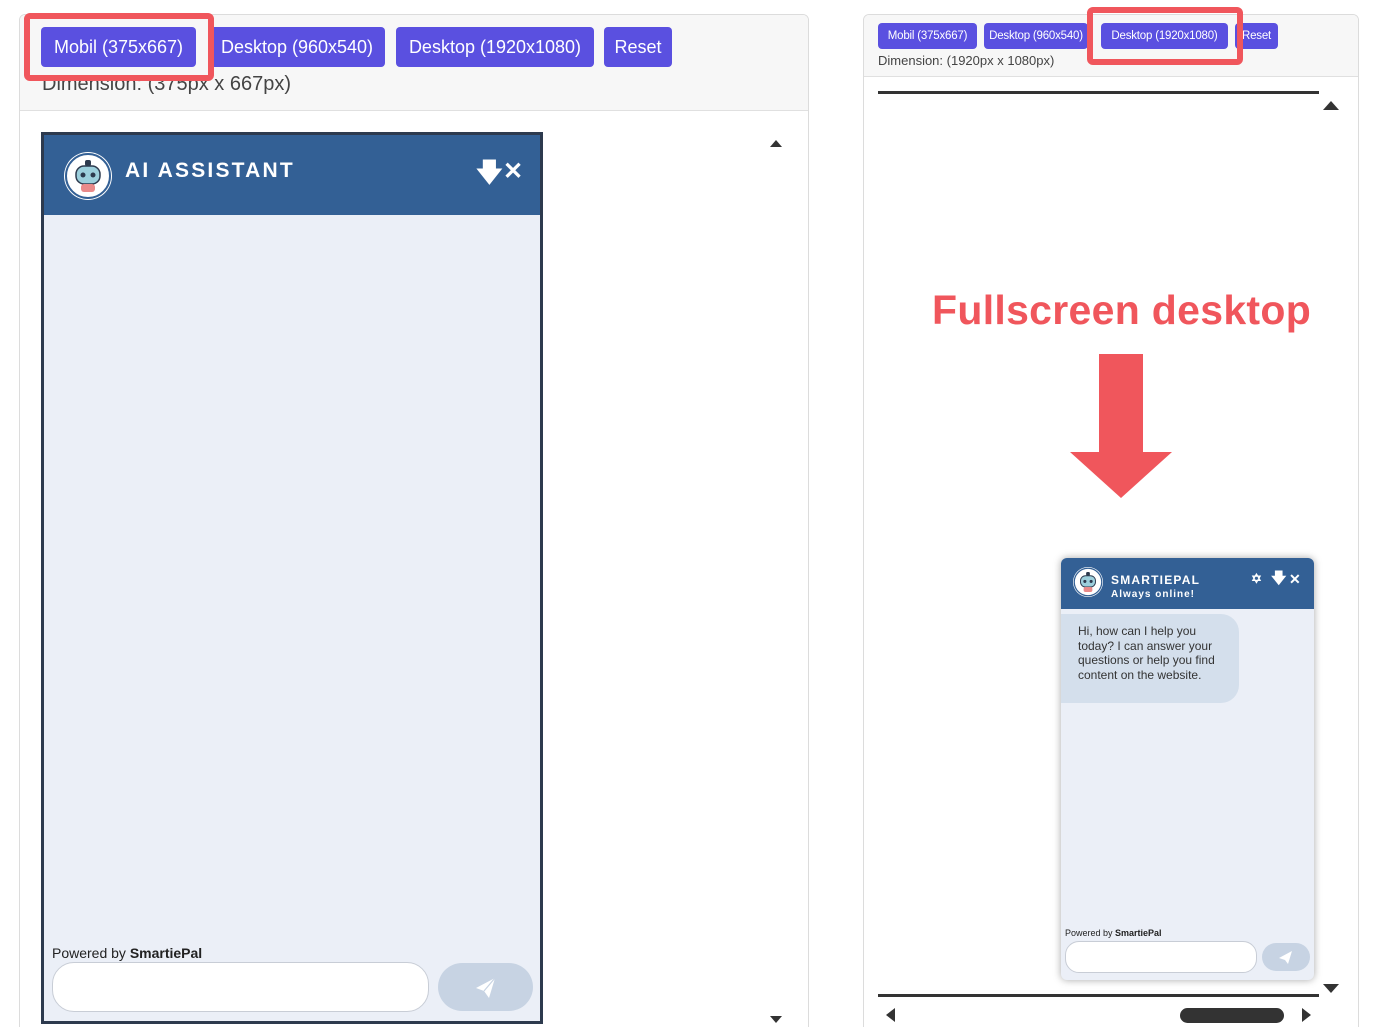 Image resolution: width=1373 pixels, height=1027 pixels. I want to click on chat-title: AI ASSISTANT, so click(210, 170).